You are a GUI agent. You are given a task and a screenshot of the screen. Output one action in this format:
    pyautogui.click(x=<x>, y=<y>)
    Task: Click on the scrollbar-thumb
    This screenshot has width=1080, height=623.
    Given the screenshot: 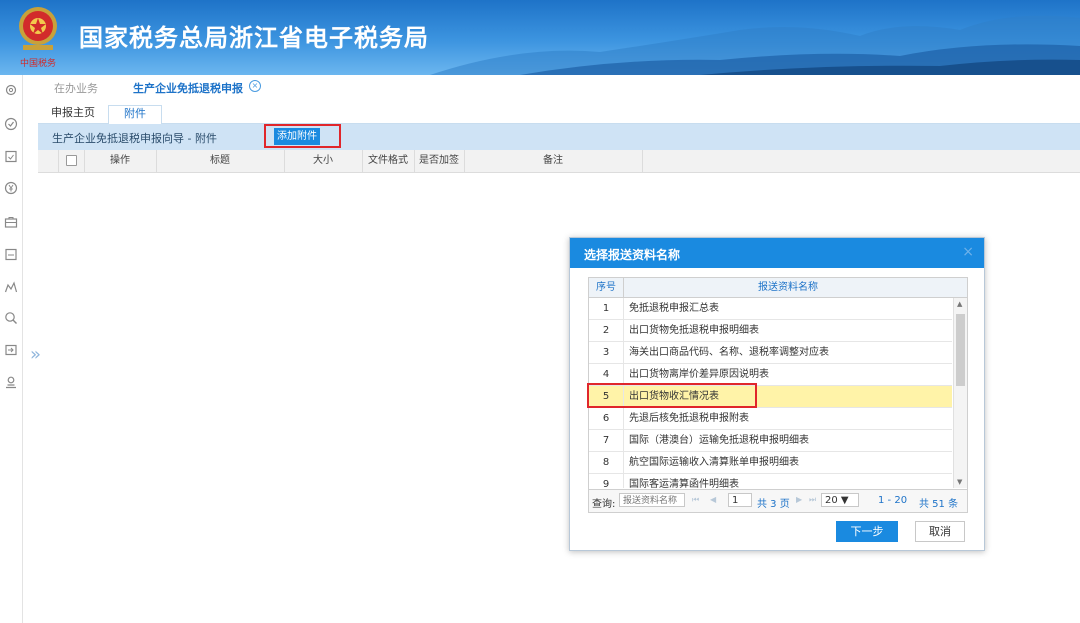 What is the action you would take?
    pyautogui.click(x=960, y=350)
    